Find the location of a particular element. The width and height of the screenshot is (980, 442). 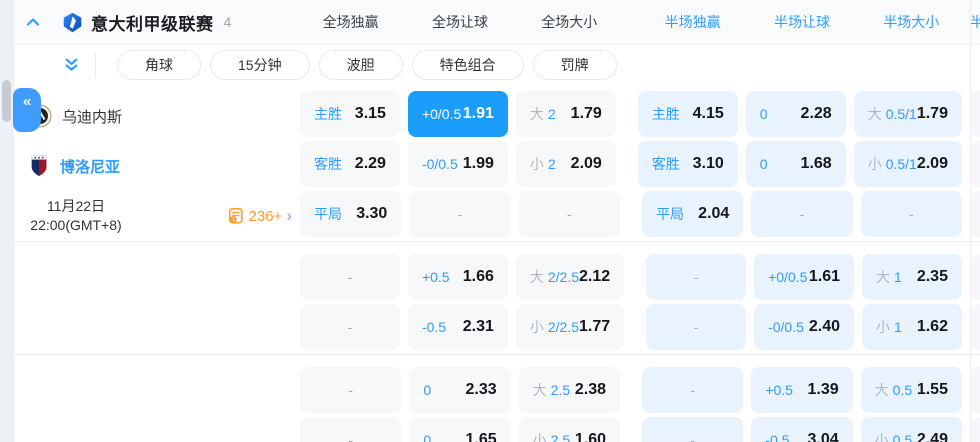

column-header-1: 全场独赢 is located at coordinates (350, 22).